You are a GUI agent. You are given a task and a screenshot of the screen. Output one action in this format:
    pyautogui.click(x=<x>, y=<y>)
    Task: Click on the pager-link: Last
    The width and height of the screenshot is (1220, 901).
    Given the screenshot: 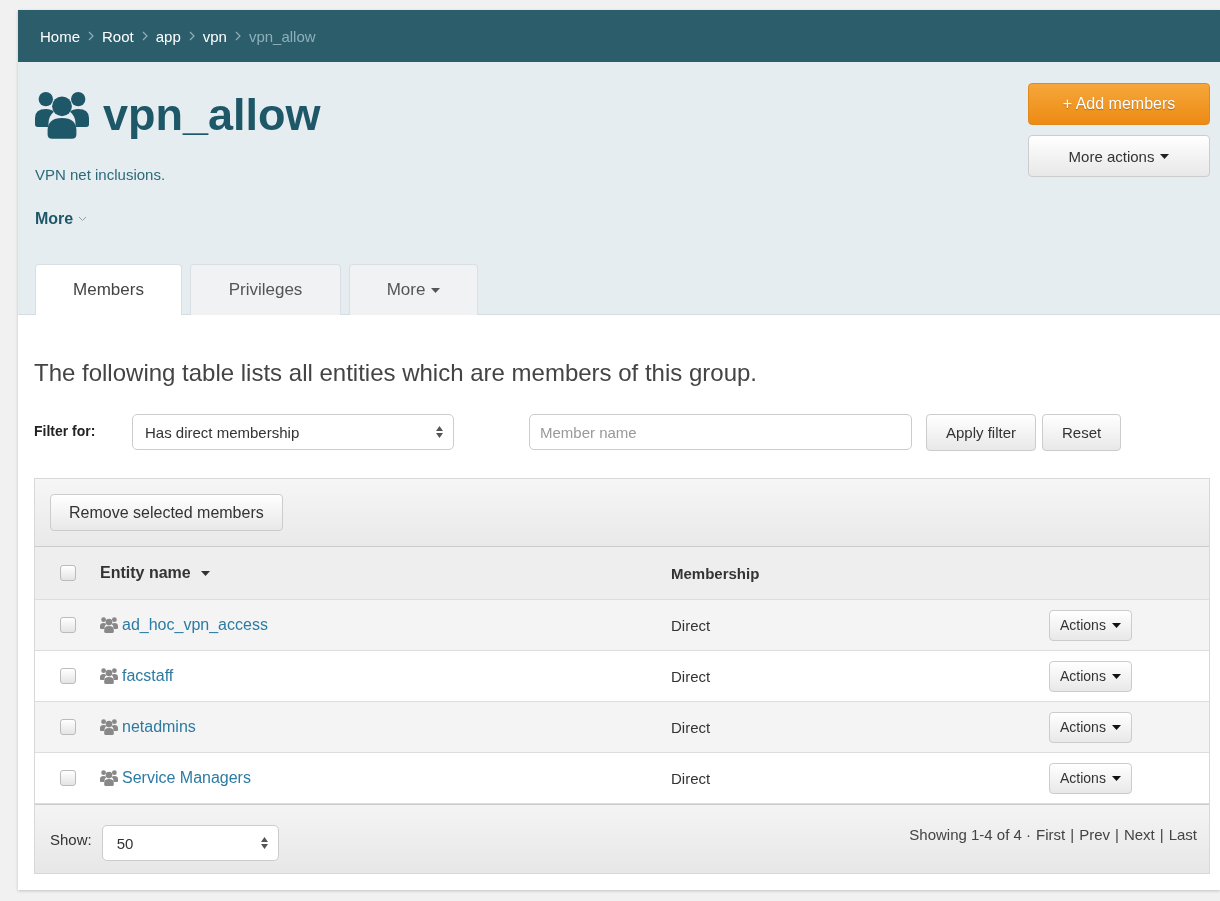 What is the action you would take?
    pyautogui.click(x=1182, y=834)
    